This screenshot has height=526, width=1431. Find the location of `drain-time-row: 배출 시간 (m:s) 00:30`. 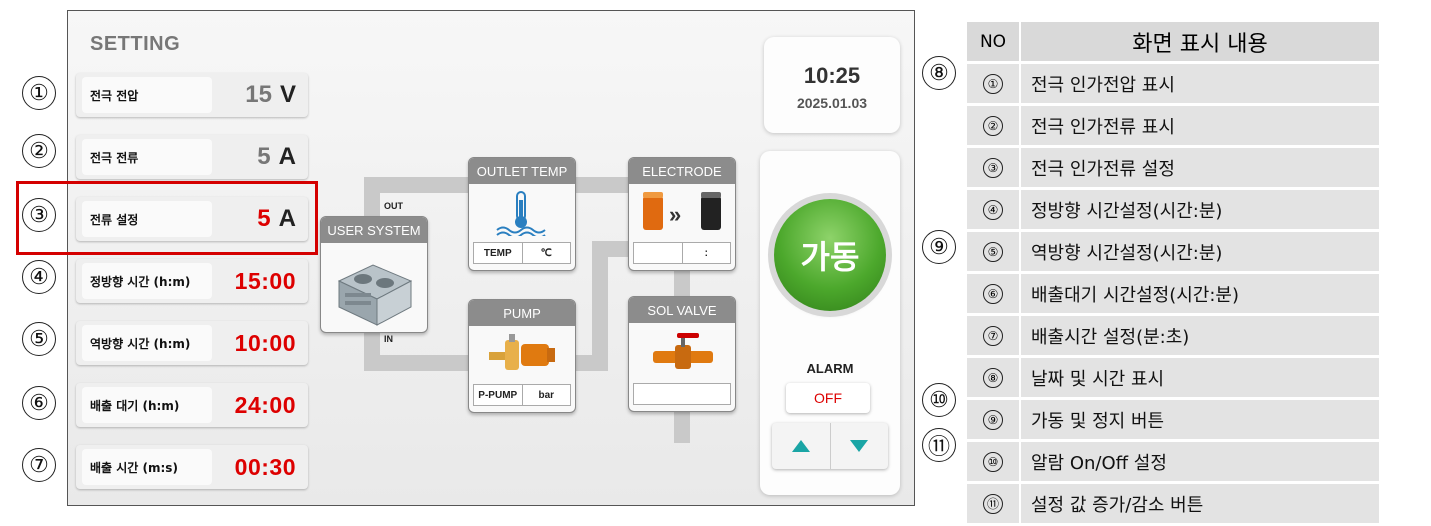

drain-time-row: 배출 시간 (m:s) 00:30 is located at coordinates (192, 467).